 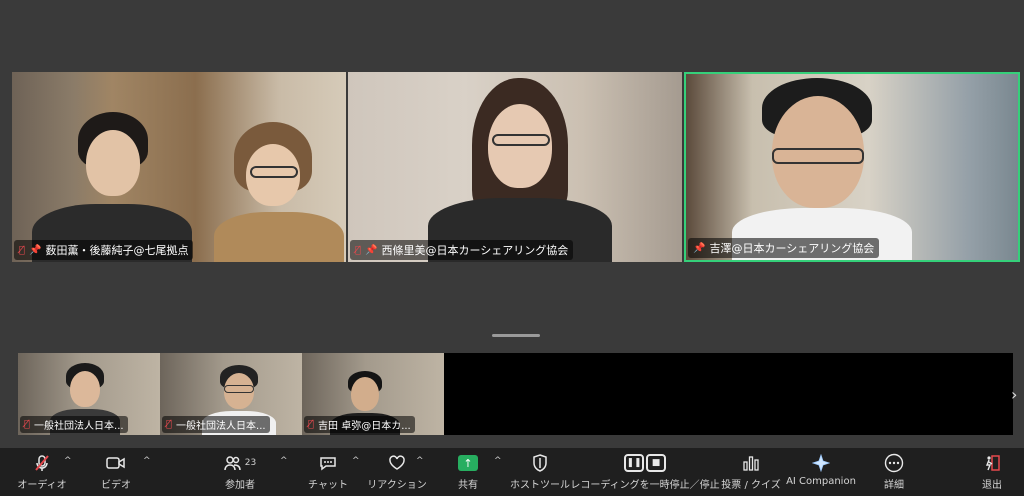 I want to click on participant-name-tag: 🎙̸ 📌 薮田薫・後藤純子@七尾拠点, so click(x=104, y=250).